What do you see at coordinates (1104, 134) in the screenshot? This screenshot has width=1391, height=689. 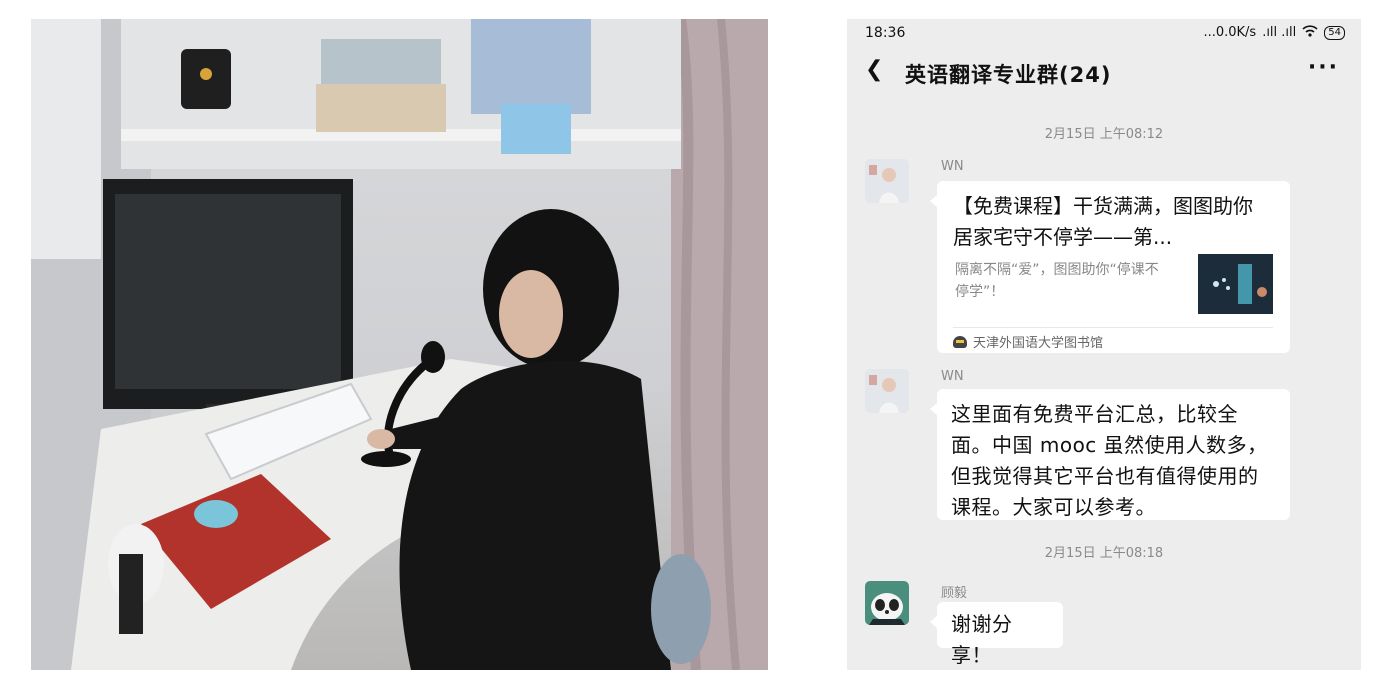 I see `timestamp: 2月15日 上午08:12` at bounding box center [1104, 134].